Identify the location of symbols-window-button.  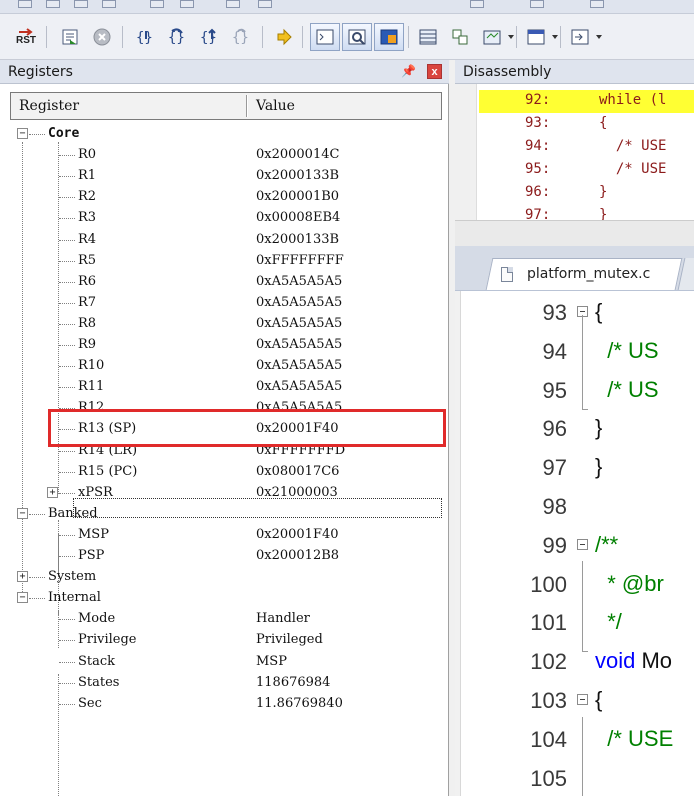
(389, 37).